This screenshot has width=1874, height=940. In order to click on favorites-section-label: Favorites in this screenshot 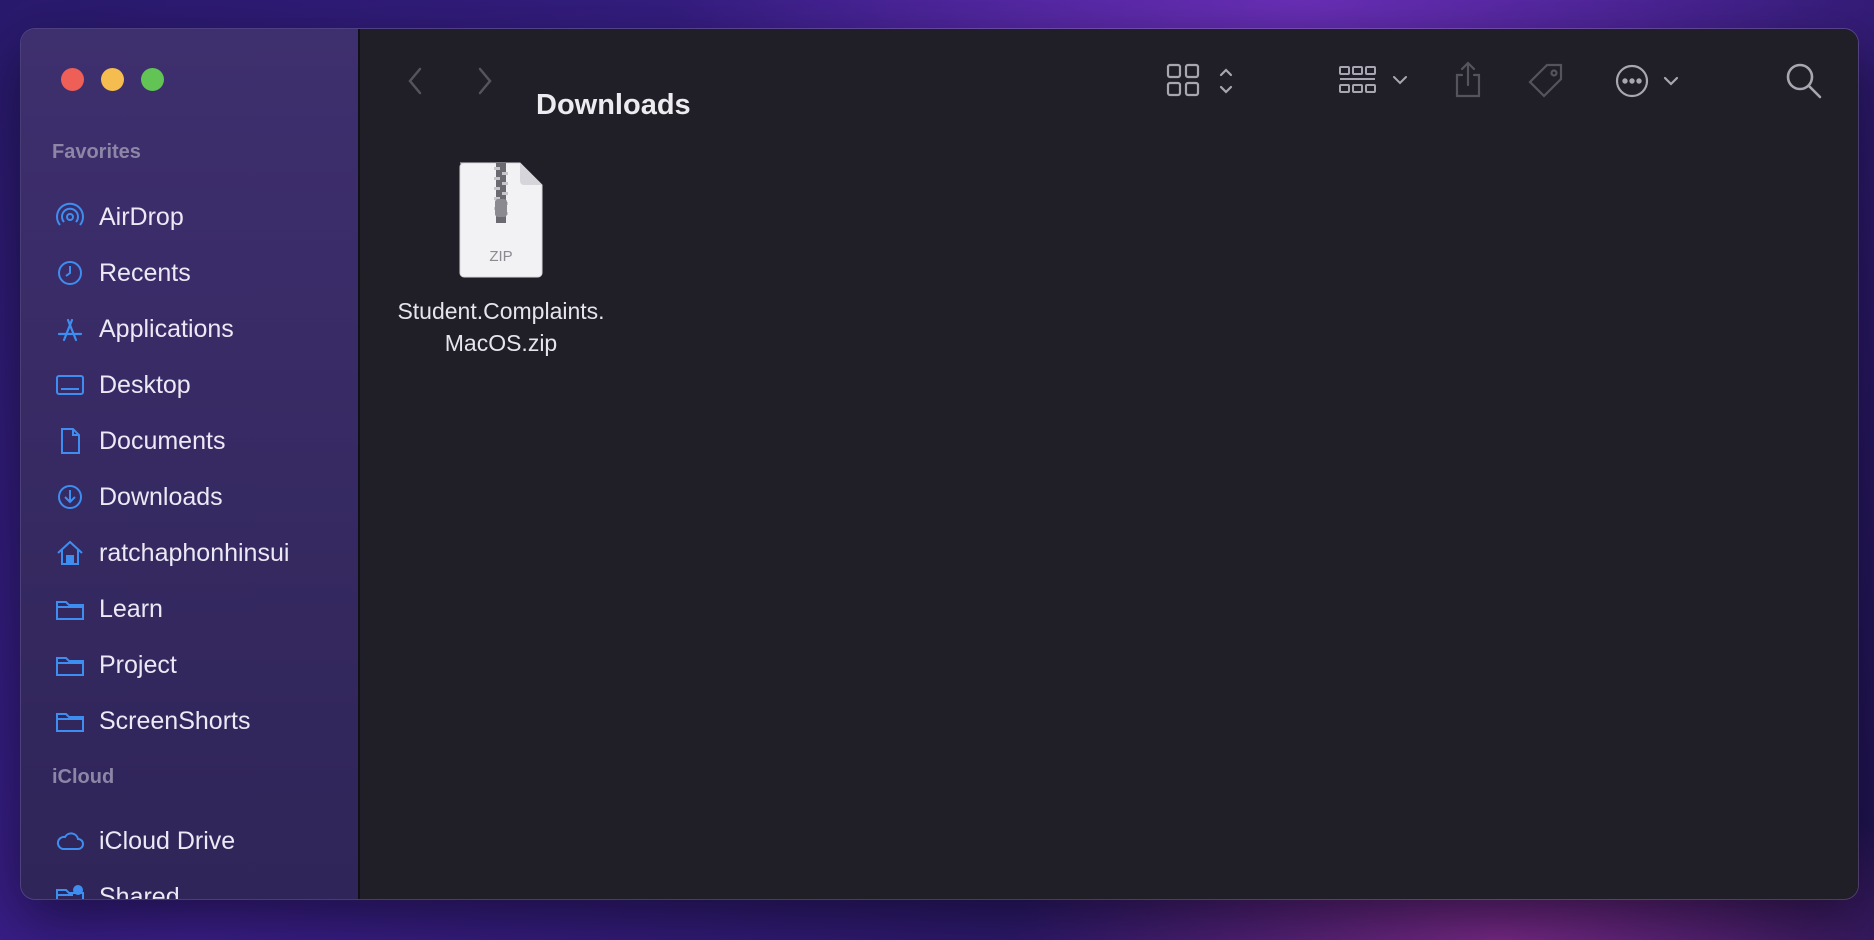, I will do `click(96, 152)`.